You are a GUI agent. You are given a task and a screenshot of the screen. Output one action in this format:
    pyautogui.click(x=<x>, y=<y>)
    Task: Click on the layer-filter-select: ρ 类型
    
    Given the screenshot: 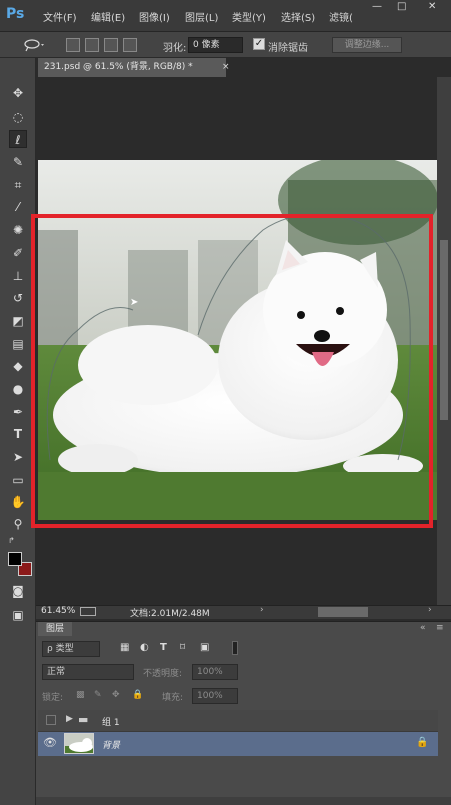 What is the action you would take?
    pyautogui.click(x=71, y=649)
    